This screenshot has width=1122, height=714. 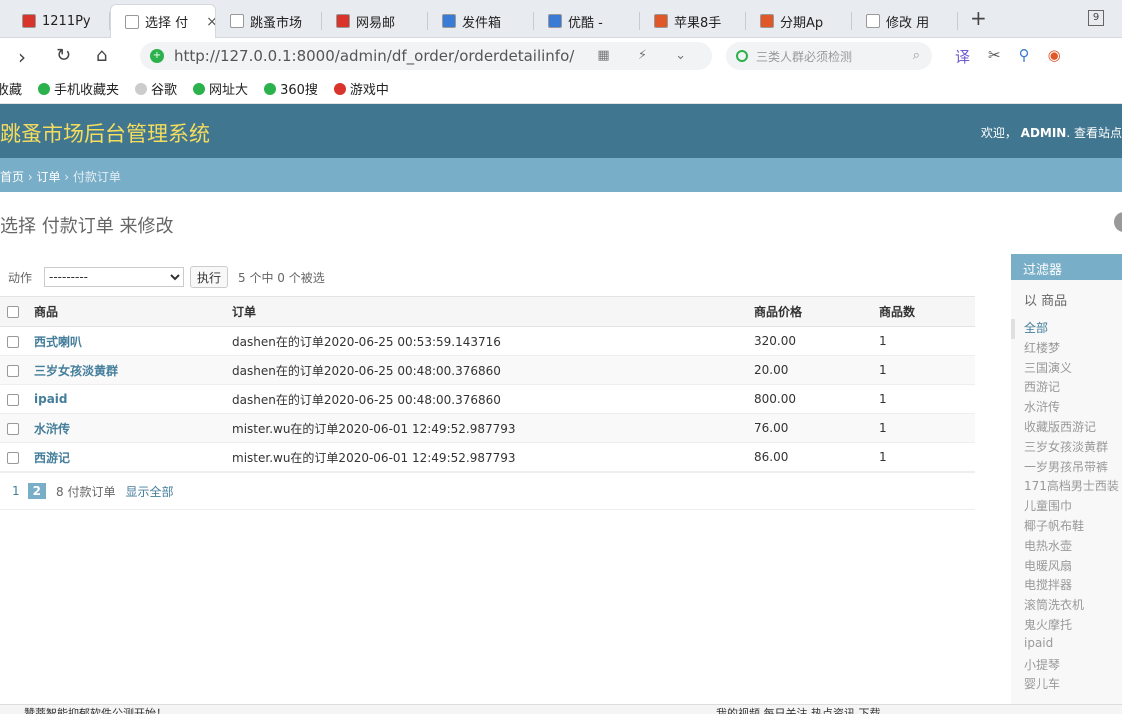 I want to click on filter-item: 滚筒洗衣机, so click(x=1073, y=606).